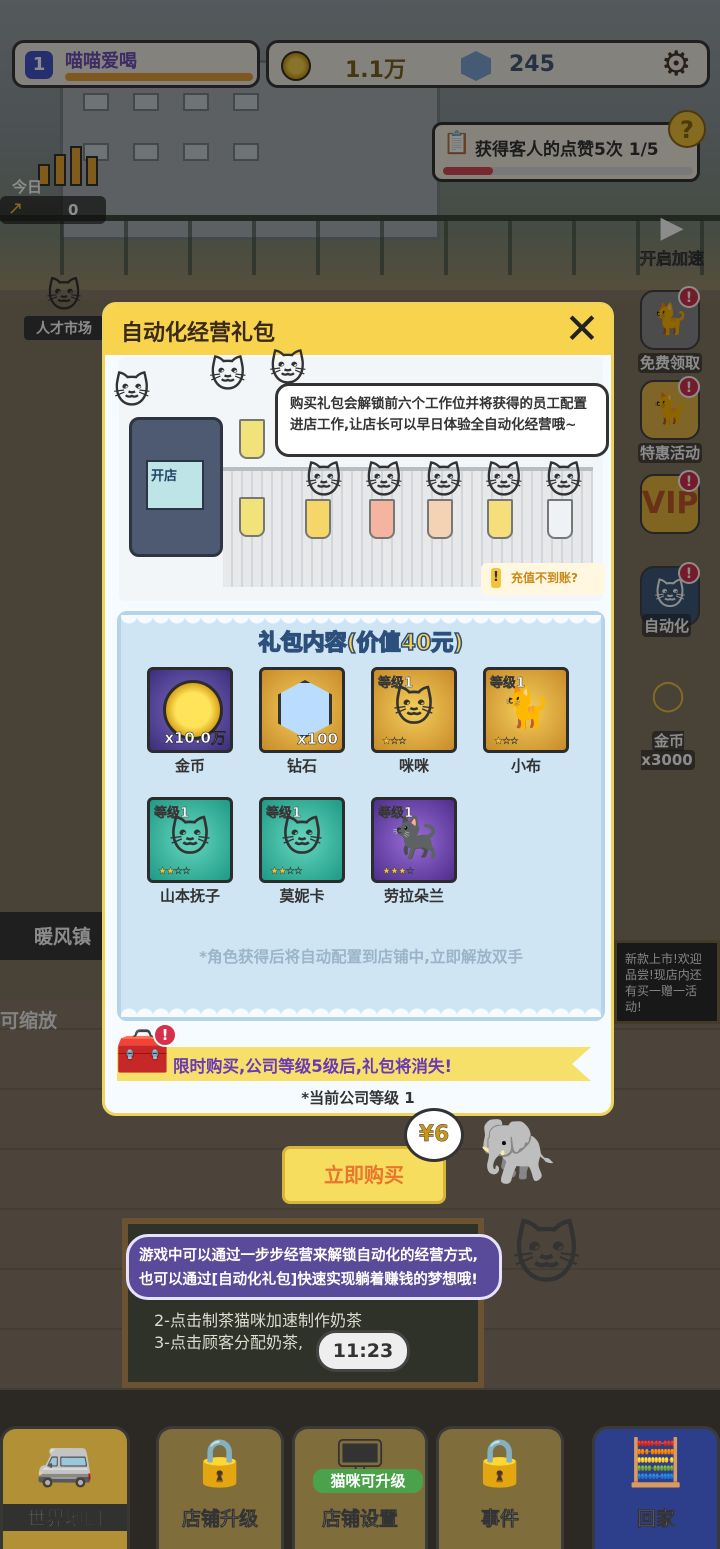 The width and height of the screenshot is (720, 1549). I want to click on limited-time-text: 限时购买,公司等级5级后,礼包将消失!, so click(313, 1066).